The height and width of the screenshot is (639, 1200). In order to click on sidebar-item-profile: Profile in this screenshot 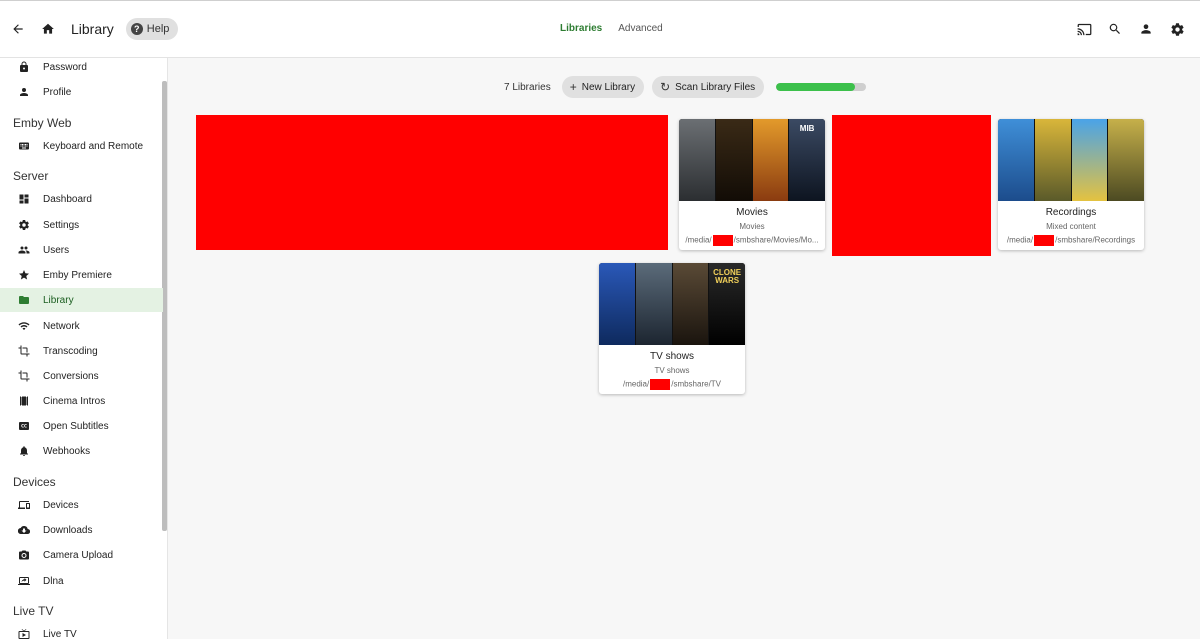, I will do `click(81, 92)`.